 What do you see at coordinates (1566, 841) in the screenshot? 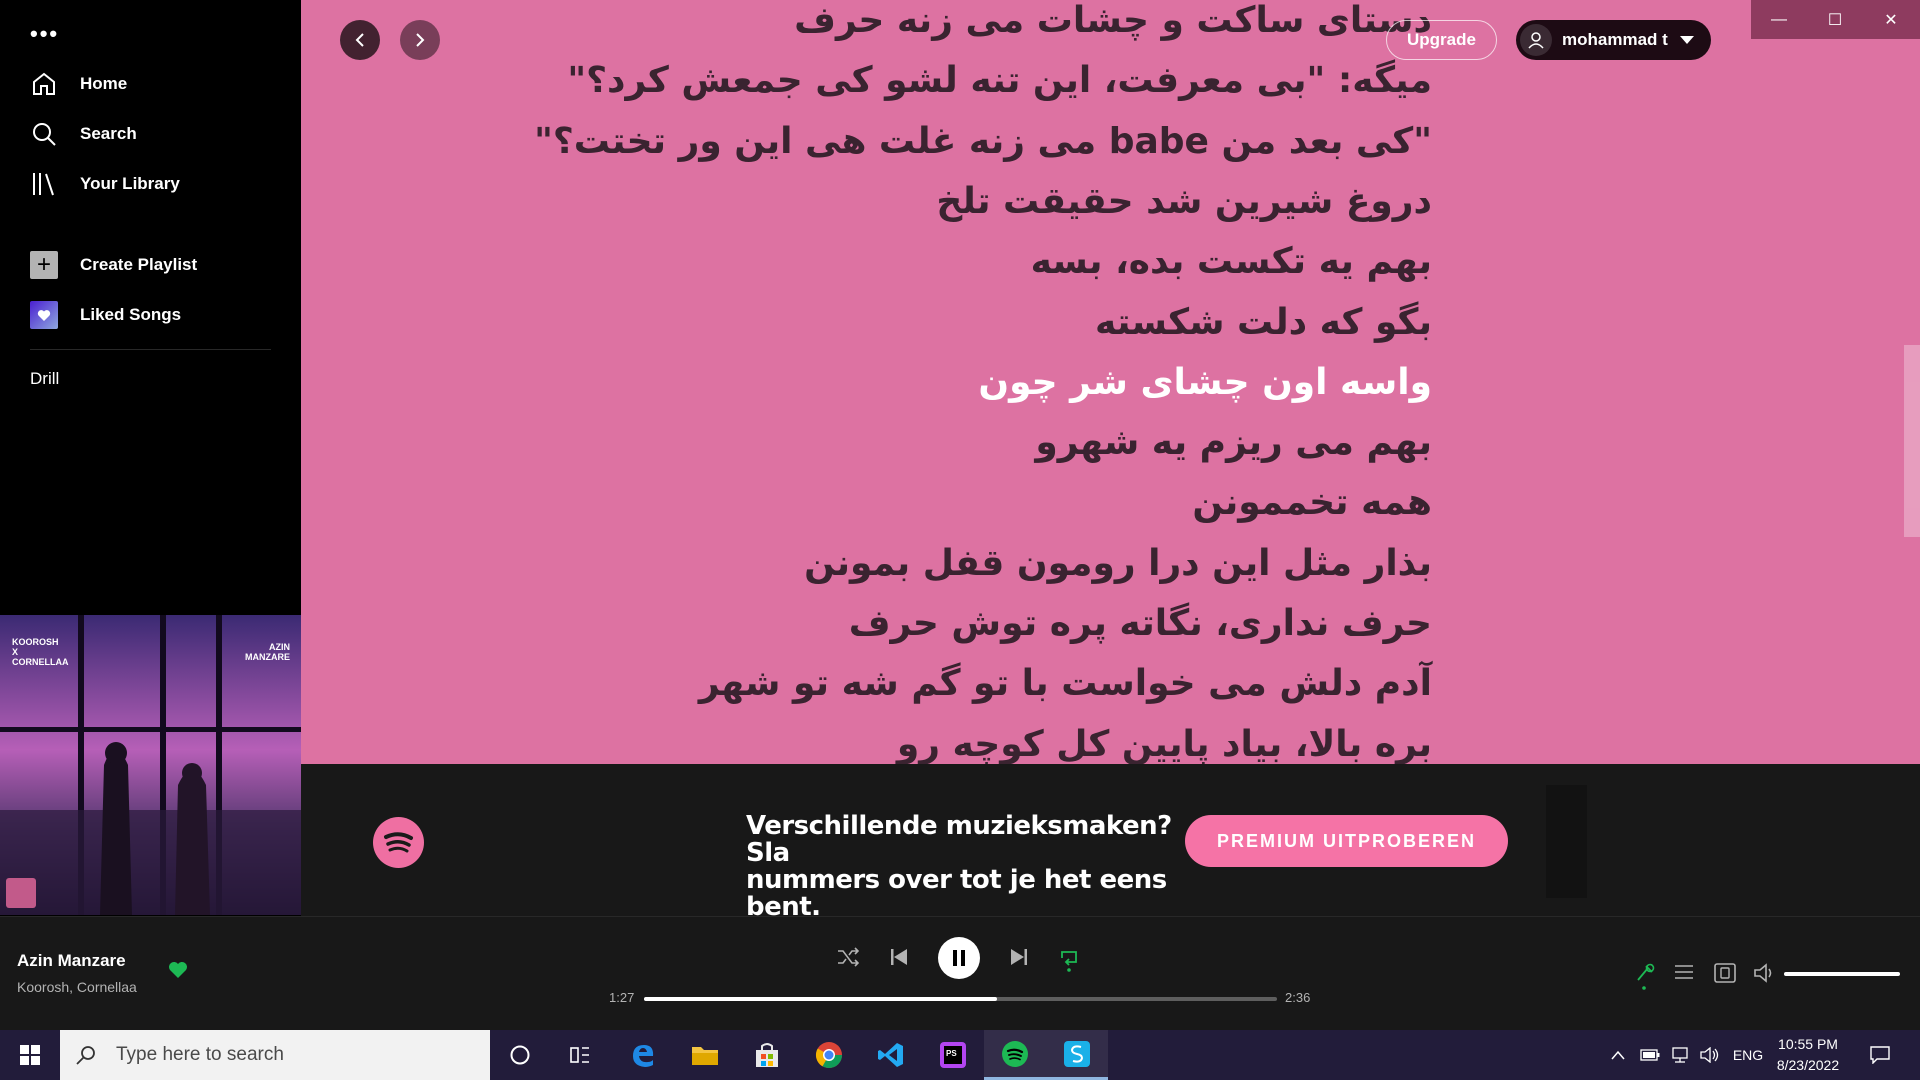
I see `ad-side-panel` at bounding box center [1566, 841].